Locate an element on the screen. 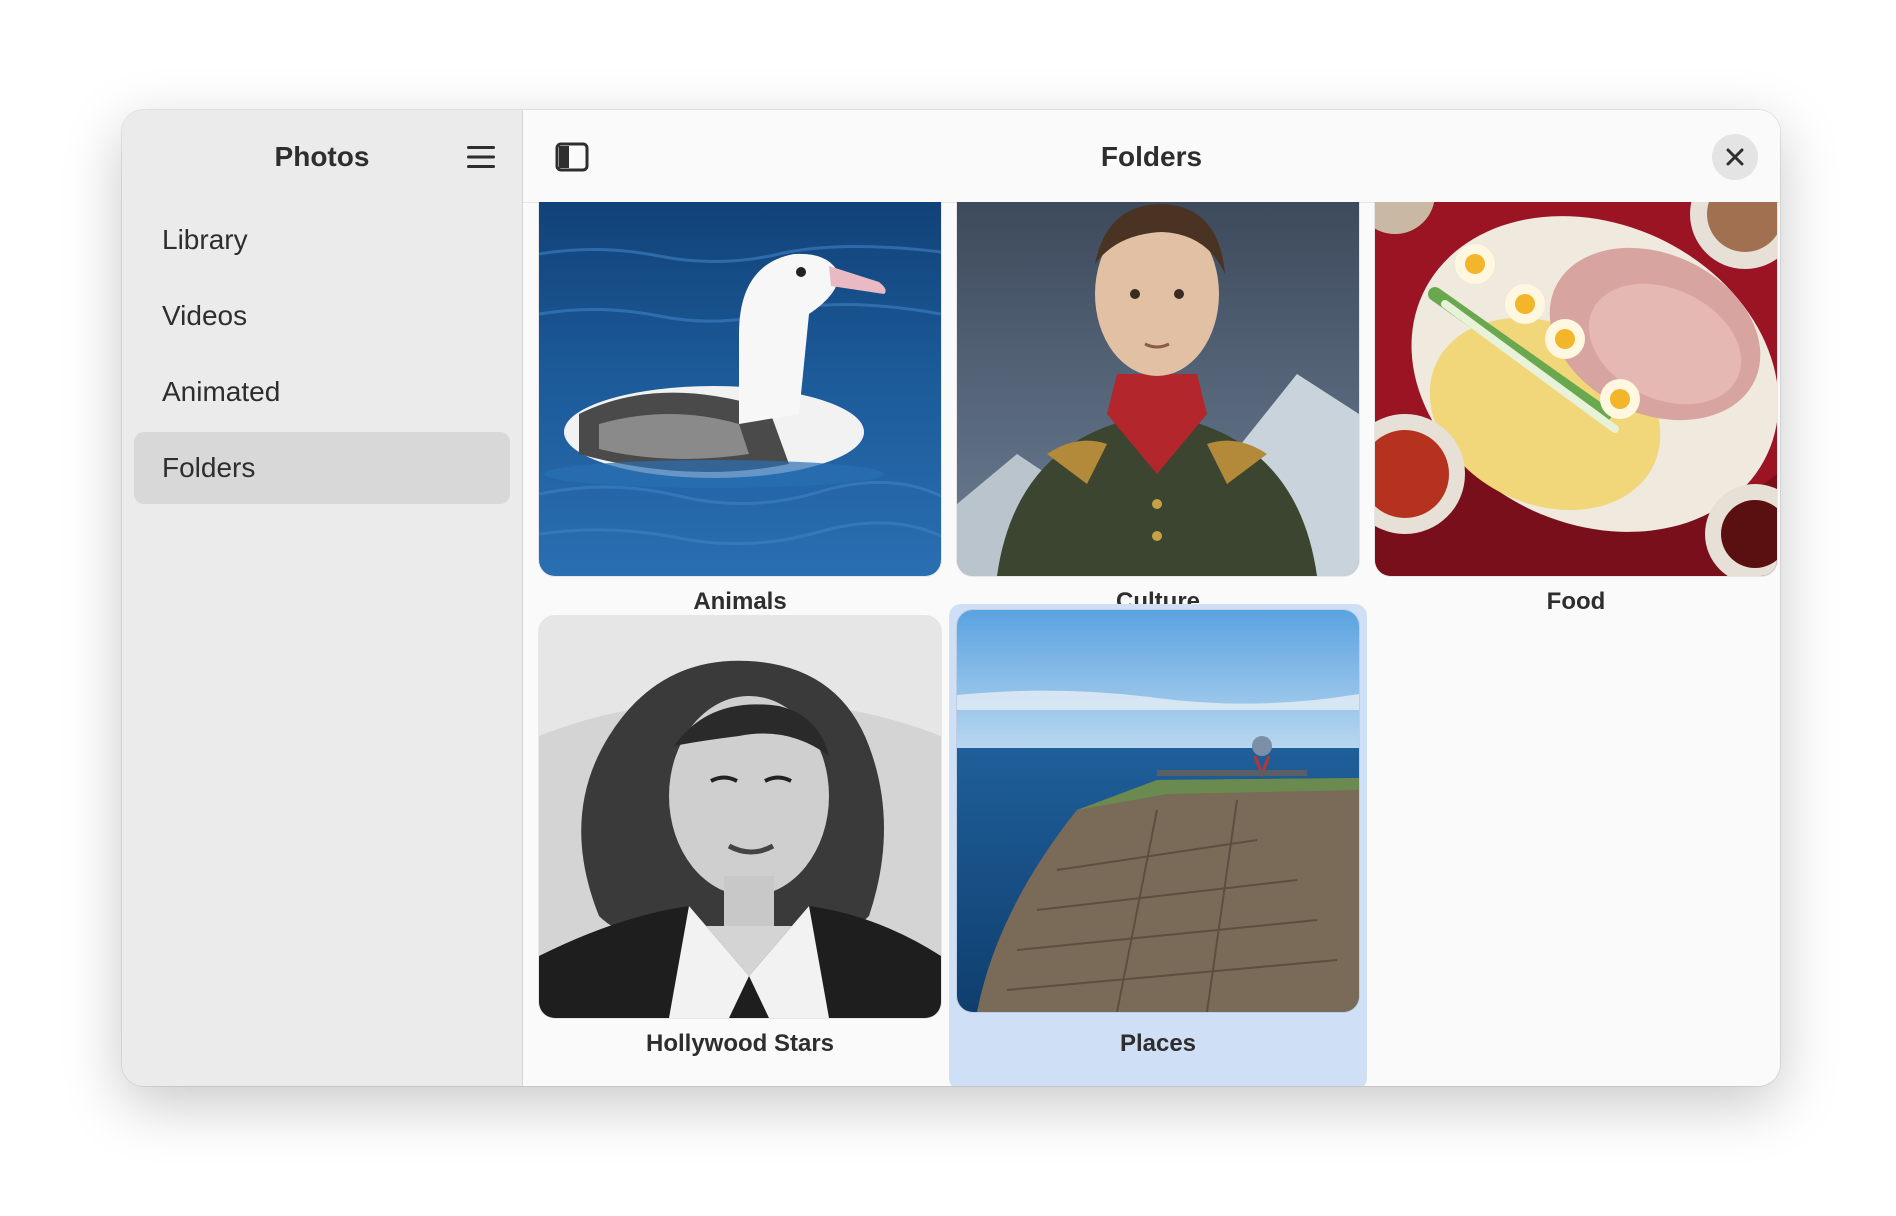  sidebar-item-animated: Animated is located at coordinates (322, 392).